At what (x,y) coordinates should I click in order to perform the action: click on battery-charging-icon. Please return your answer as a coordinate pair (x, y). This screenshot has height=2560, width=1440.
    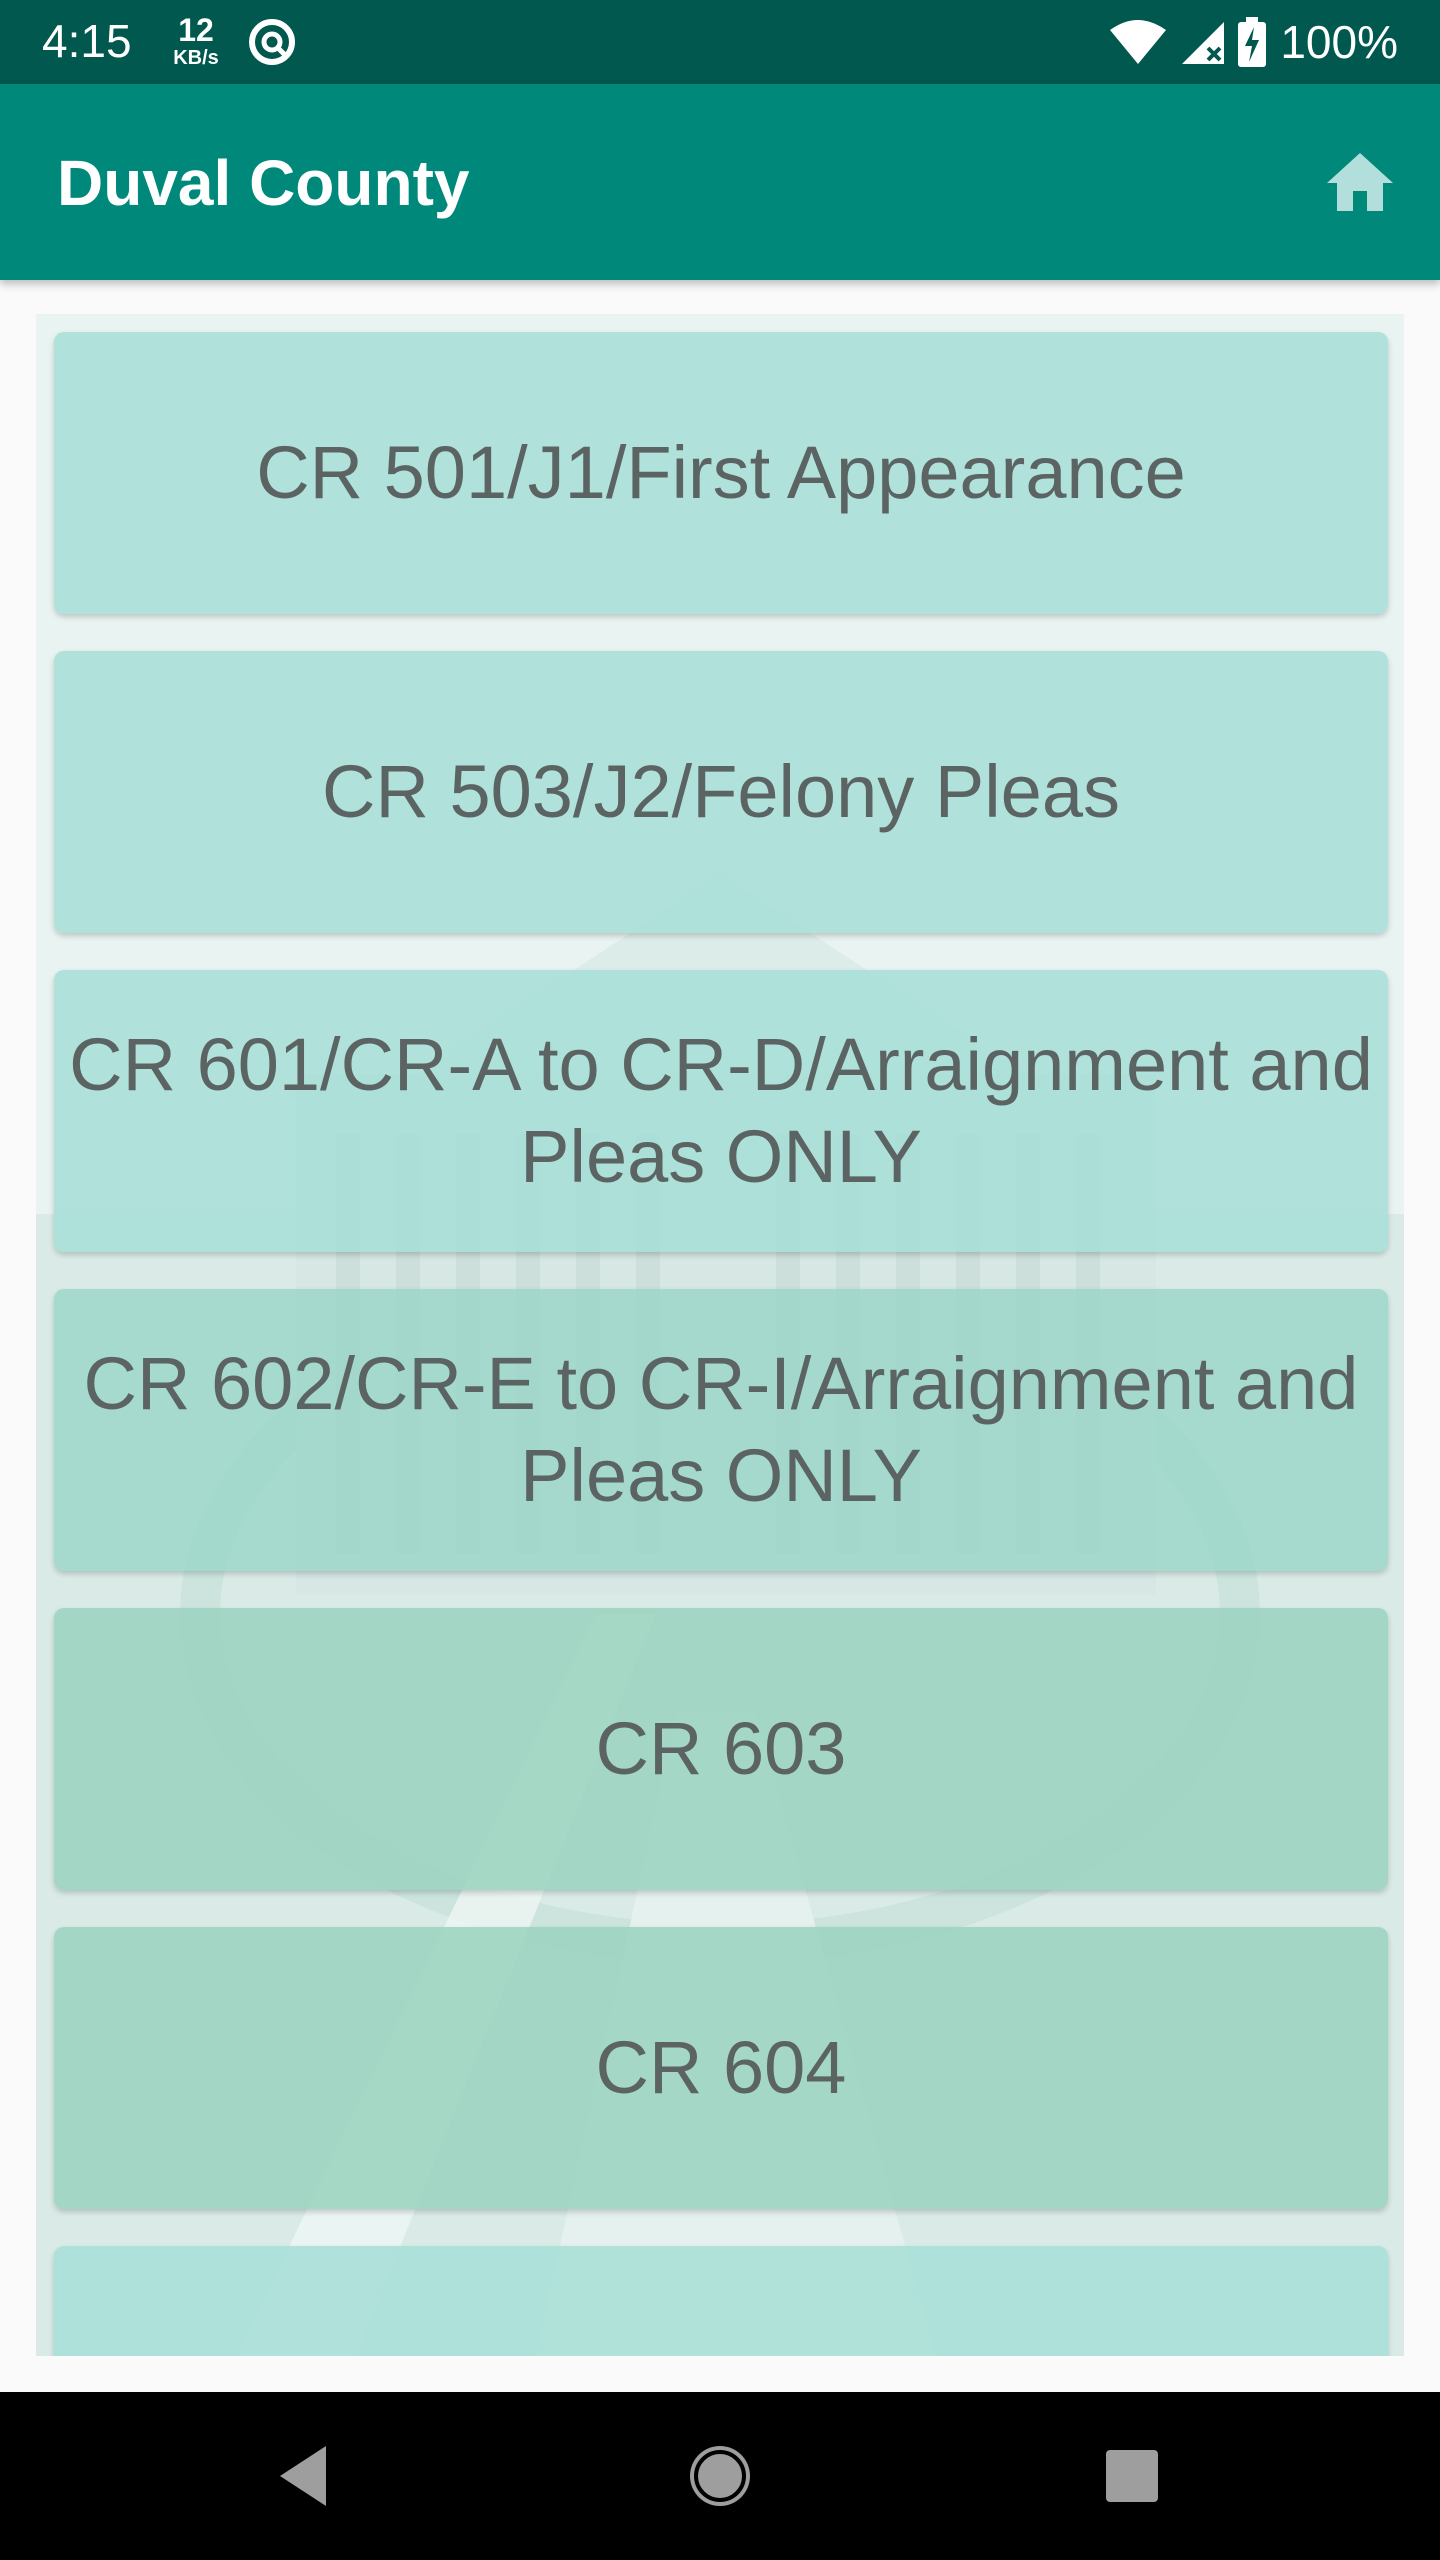
    Looking at the image, I should click on (1252, 42).